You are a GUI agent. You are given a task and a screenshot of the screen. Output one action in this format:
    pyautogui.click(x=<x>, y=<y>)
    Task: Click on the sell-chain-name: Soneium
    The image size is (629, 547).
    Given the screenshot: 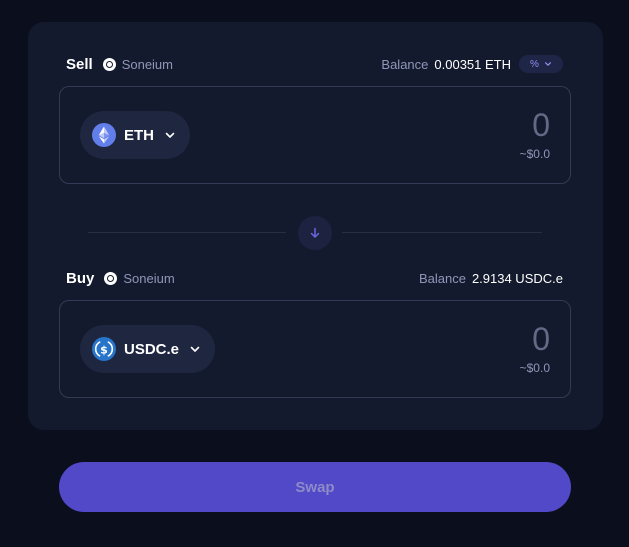 What is the action you would take?
    pyautogui.click(x=147, y=64)
    